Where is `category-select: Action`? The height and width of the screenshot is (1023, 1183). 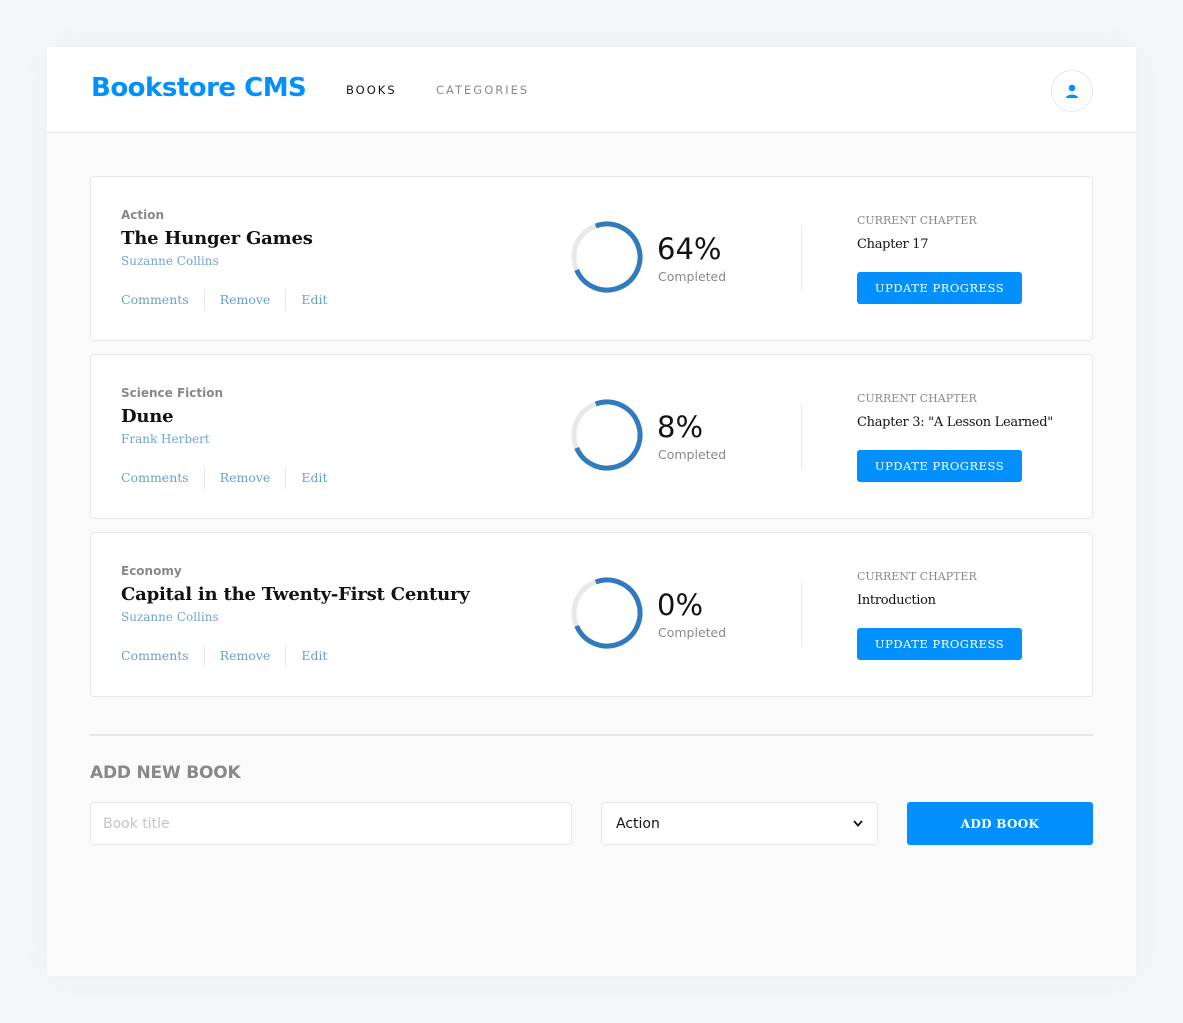
category-select: Action is located at coordinates (739, 823).